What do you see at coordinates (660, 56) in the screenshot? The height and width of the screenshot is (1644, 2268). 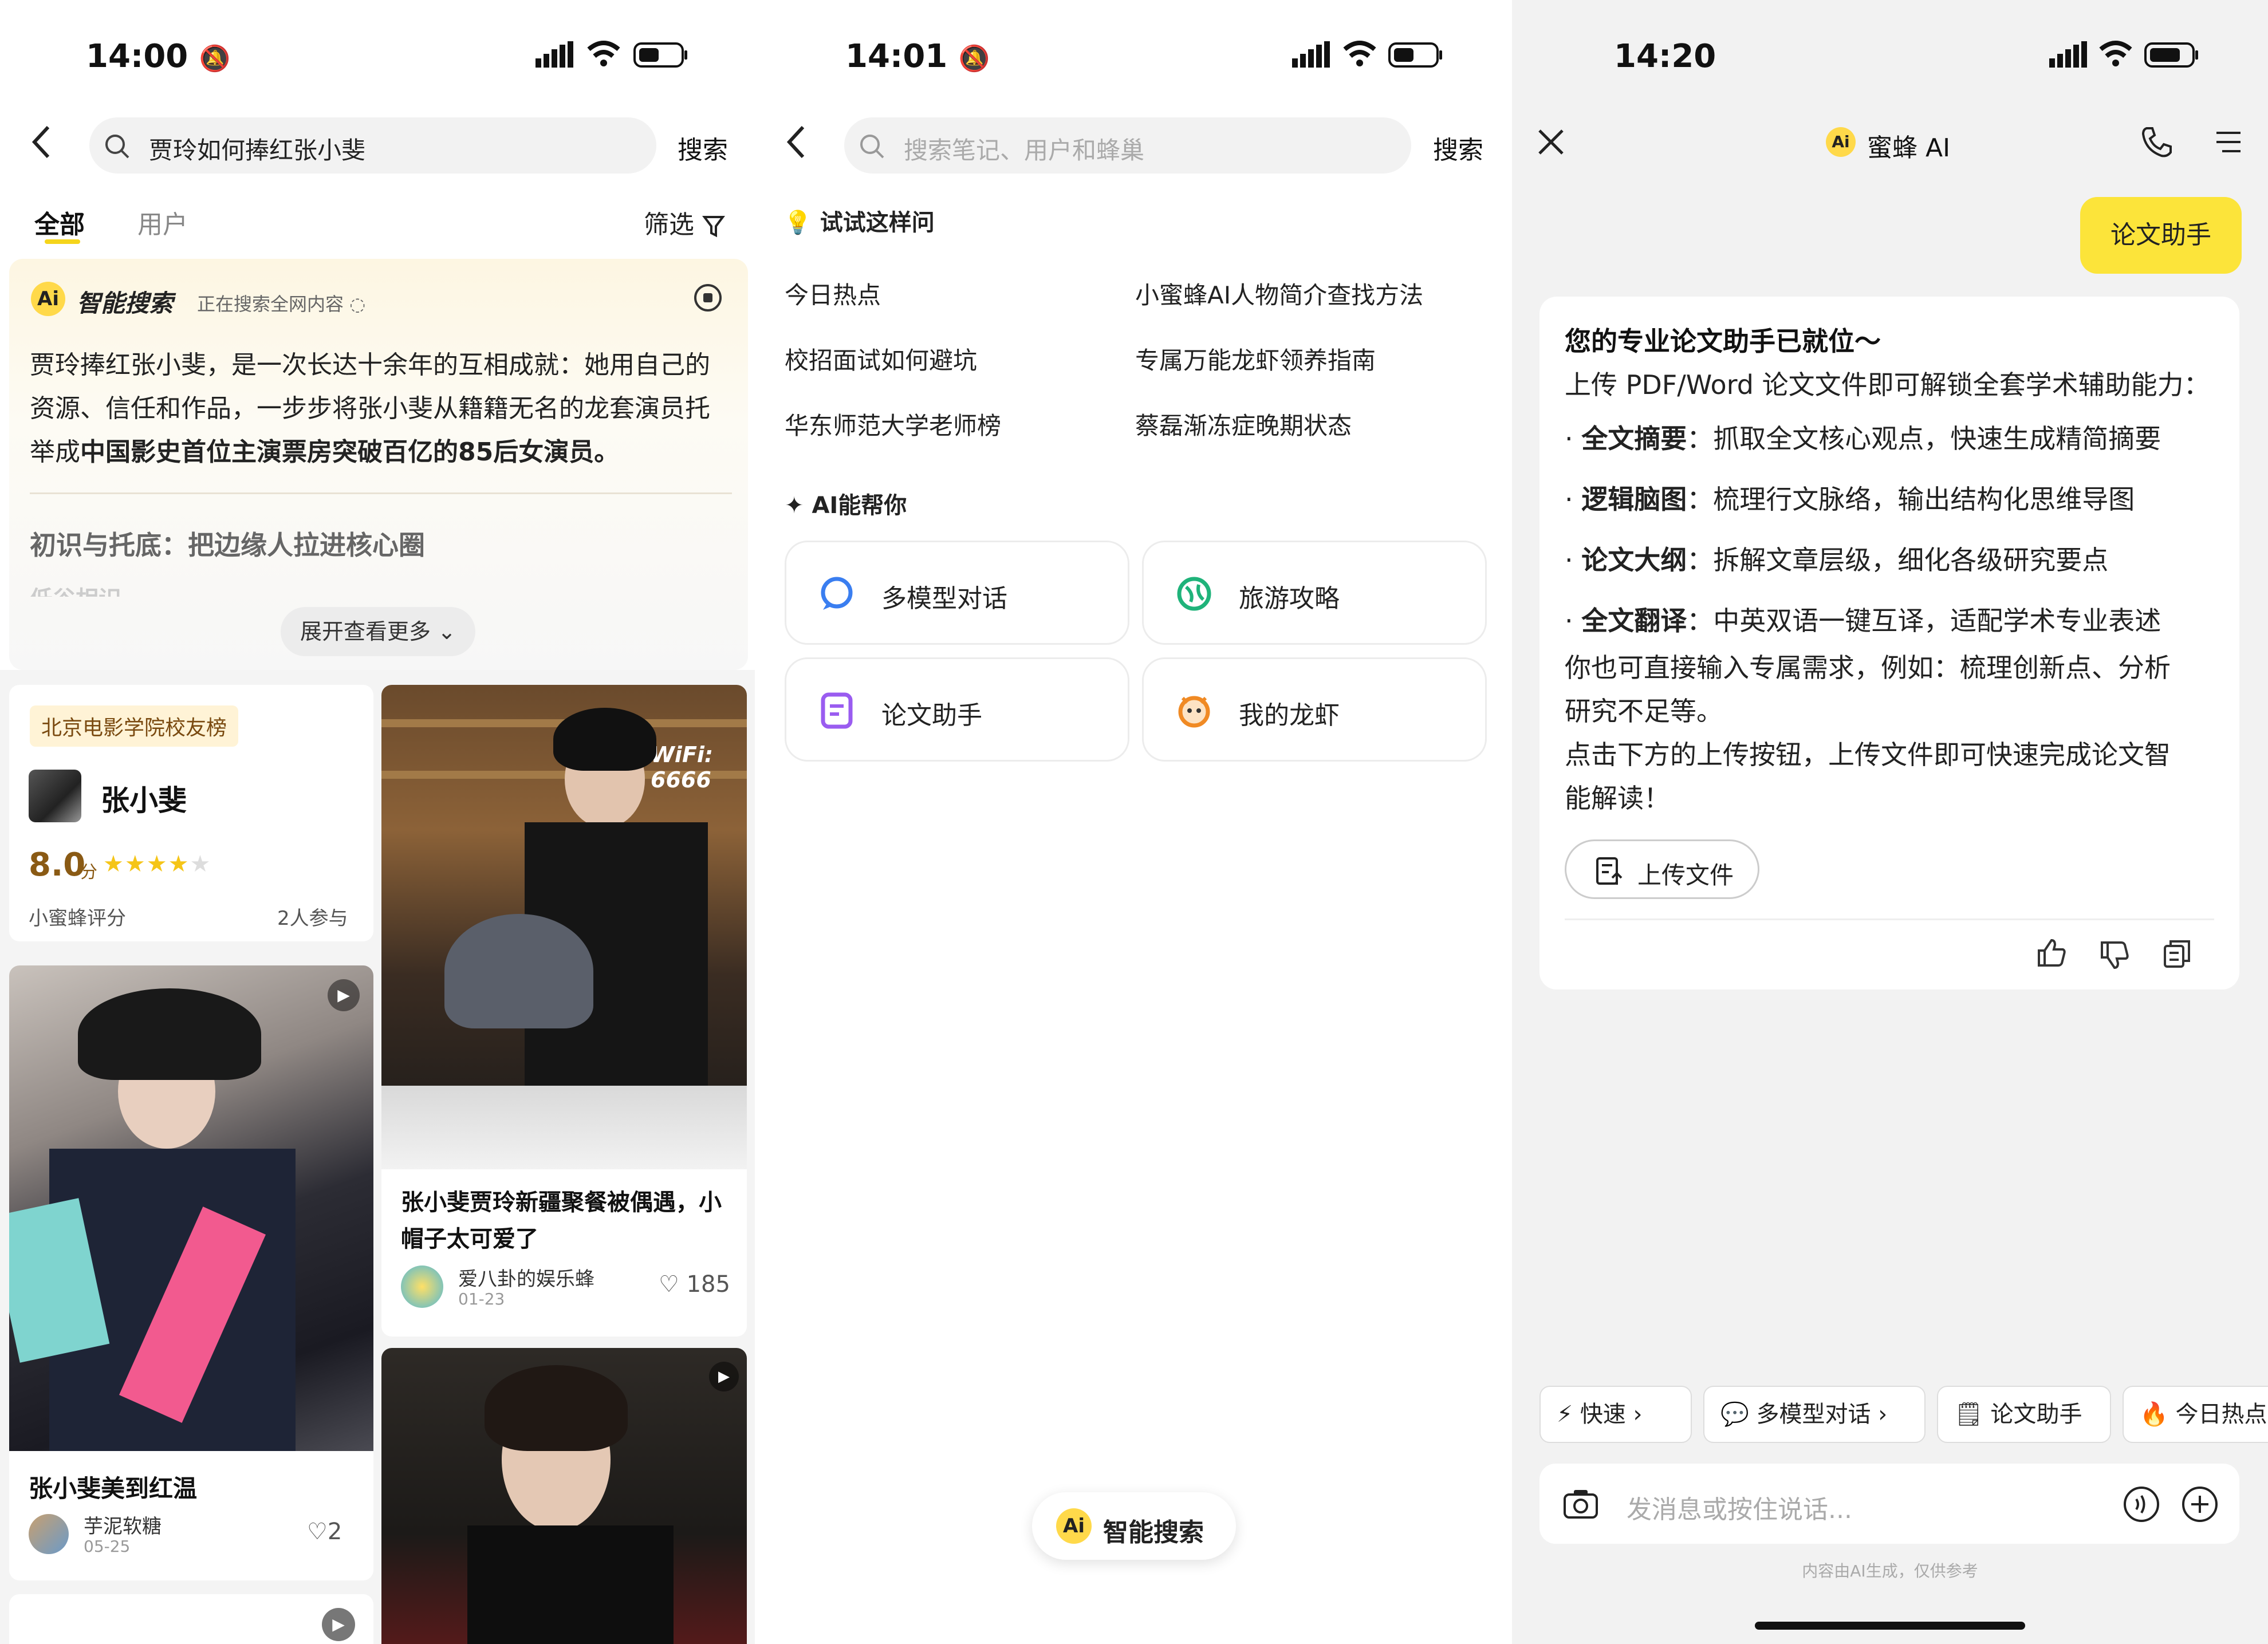 I see `battery-icon` at bounding box center [660, 56].